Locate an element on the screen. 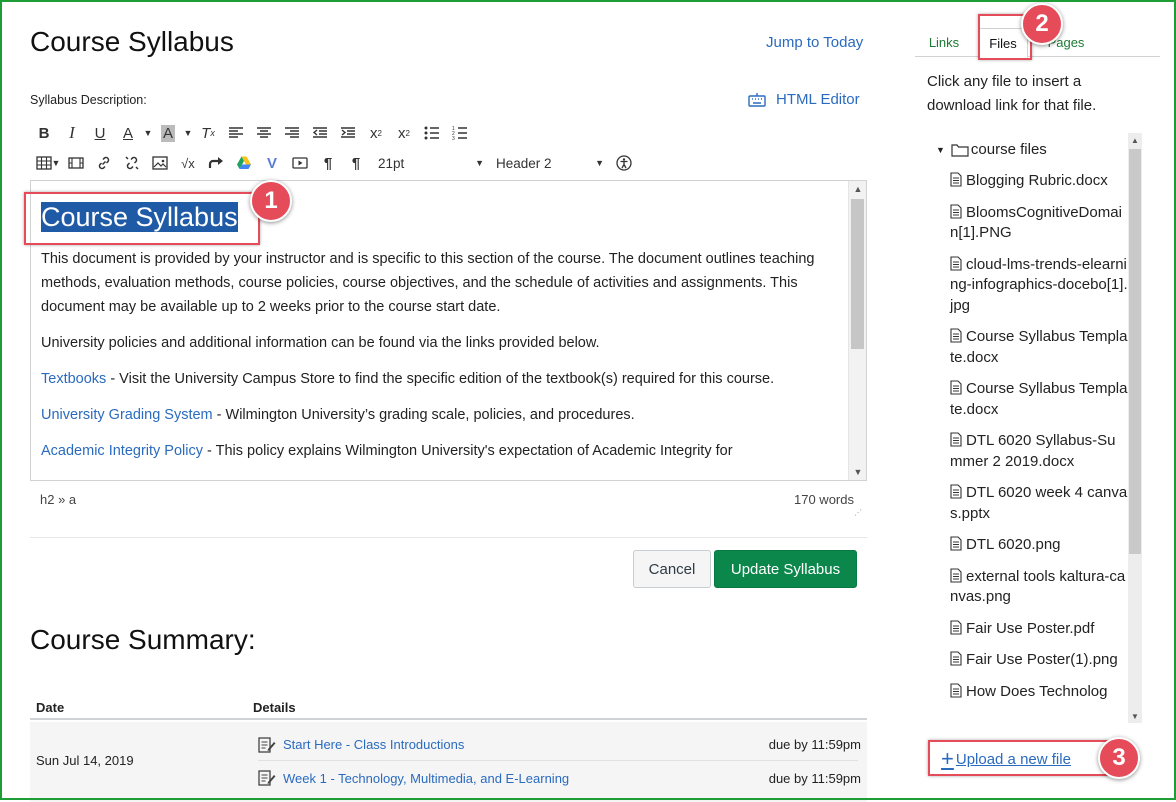  file-item: DTL 6020 Syllabus-Summer 2 2019.docx is located at coordinates (1039, 451).